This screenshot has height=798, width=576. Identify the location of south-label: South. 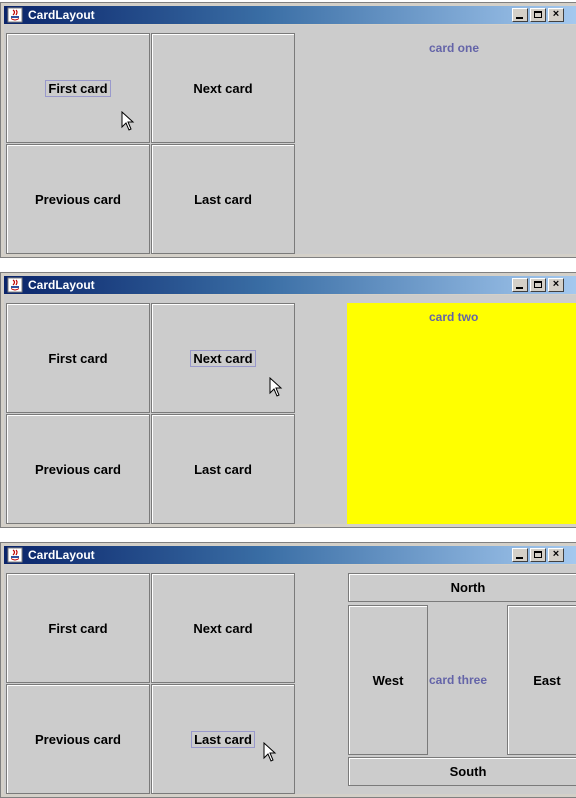
(468, 771).